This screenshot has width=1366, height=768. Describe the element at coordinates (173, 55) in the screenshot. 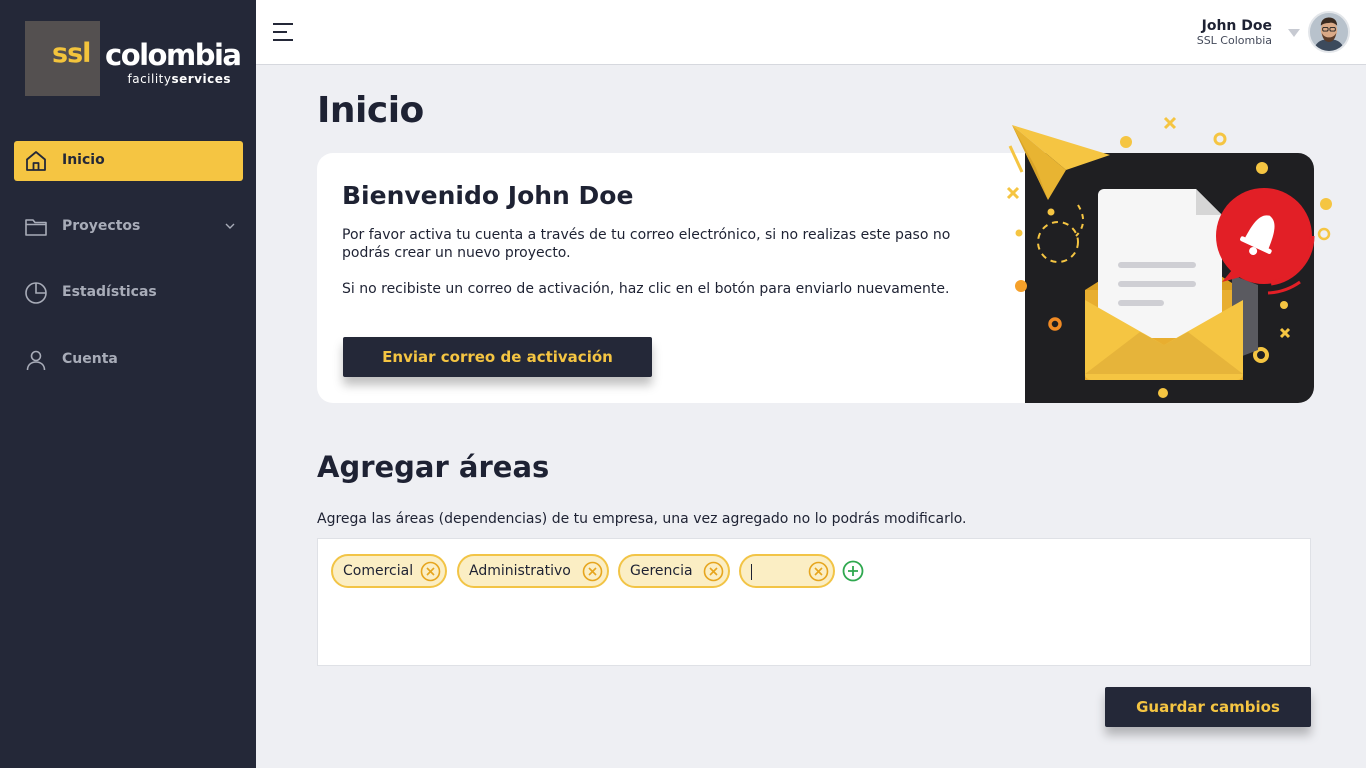

I see `logo-name-text: colombia` at that location.